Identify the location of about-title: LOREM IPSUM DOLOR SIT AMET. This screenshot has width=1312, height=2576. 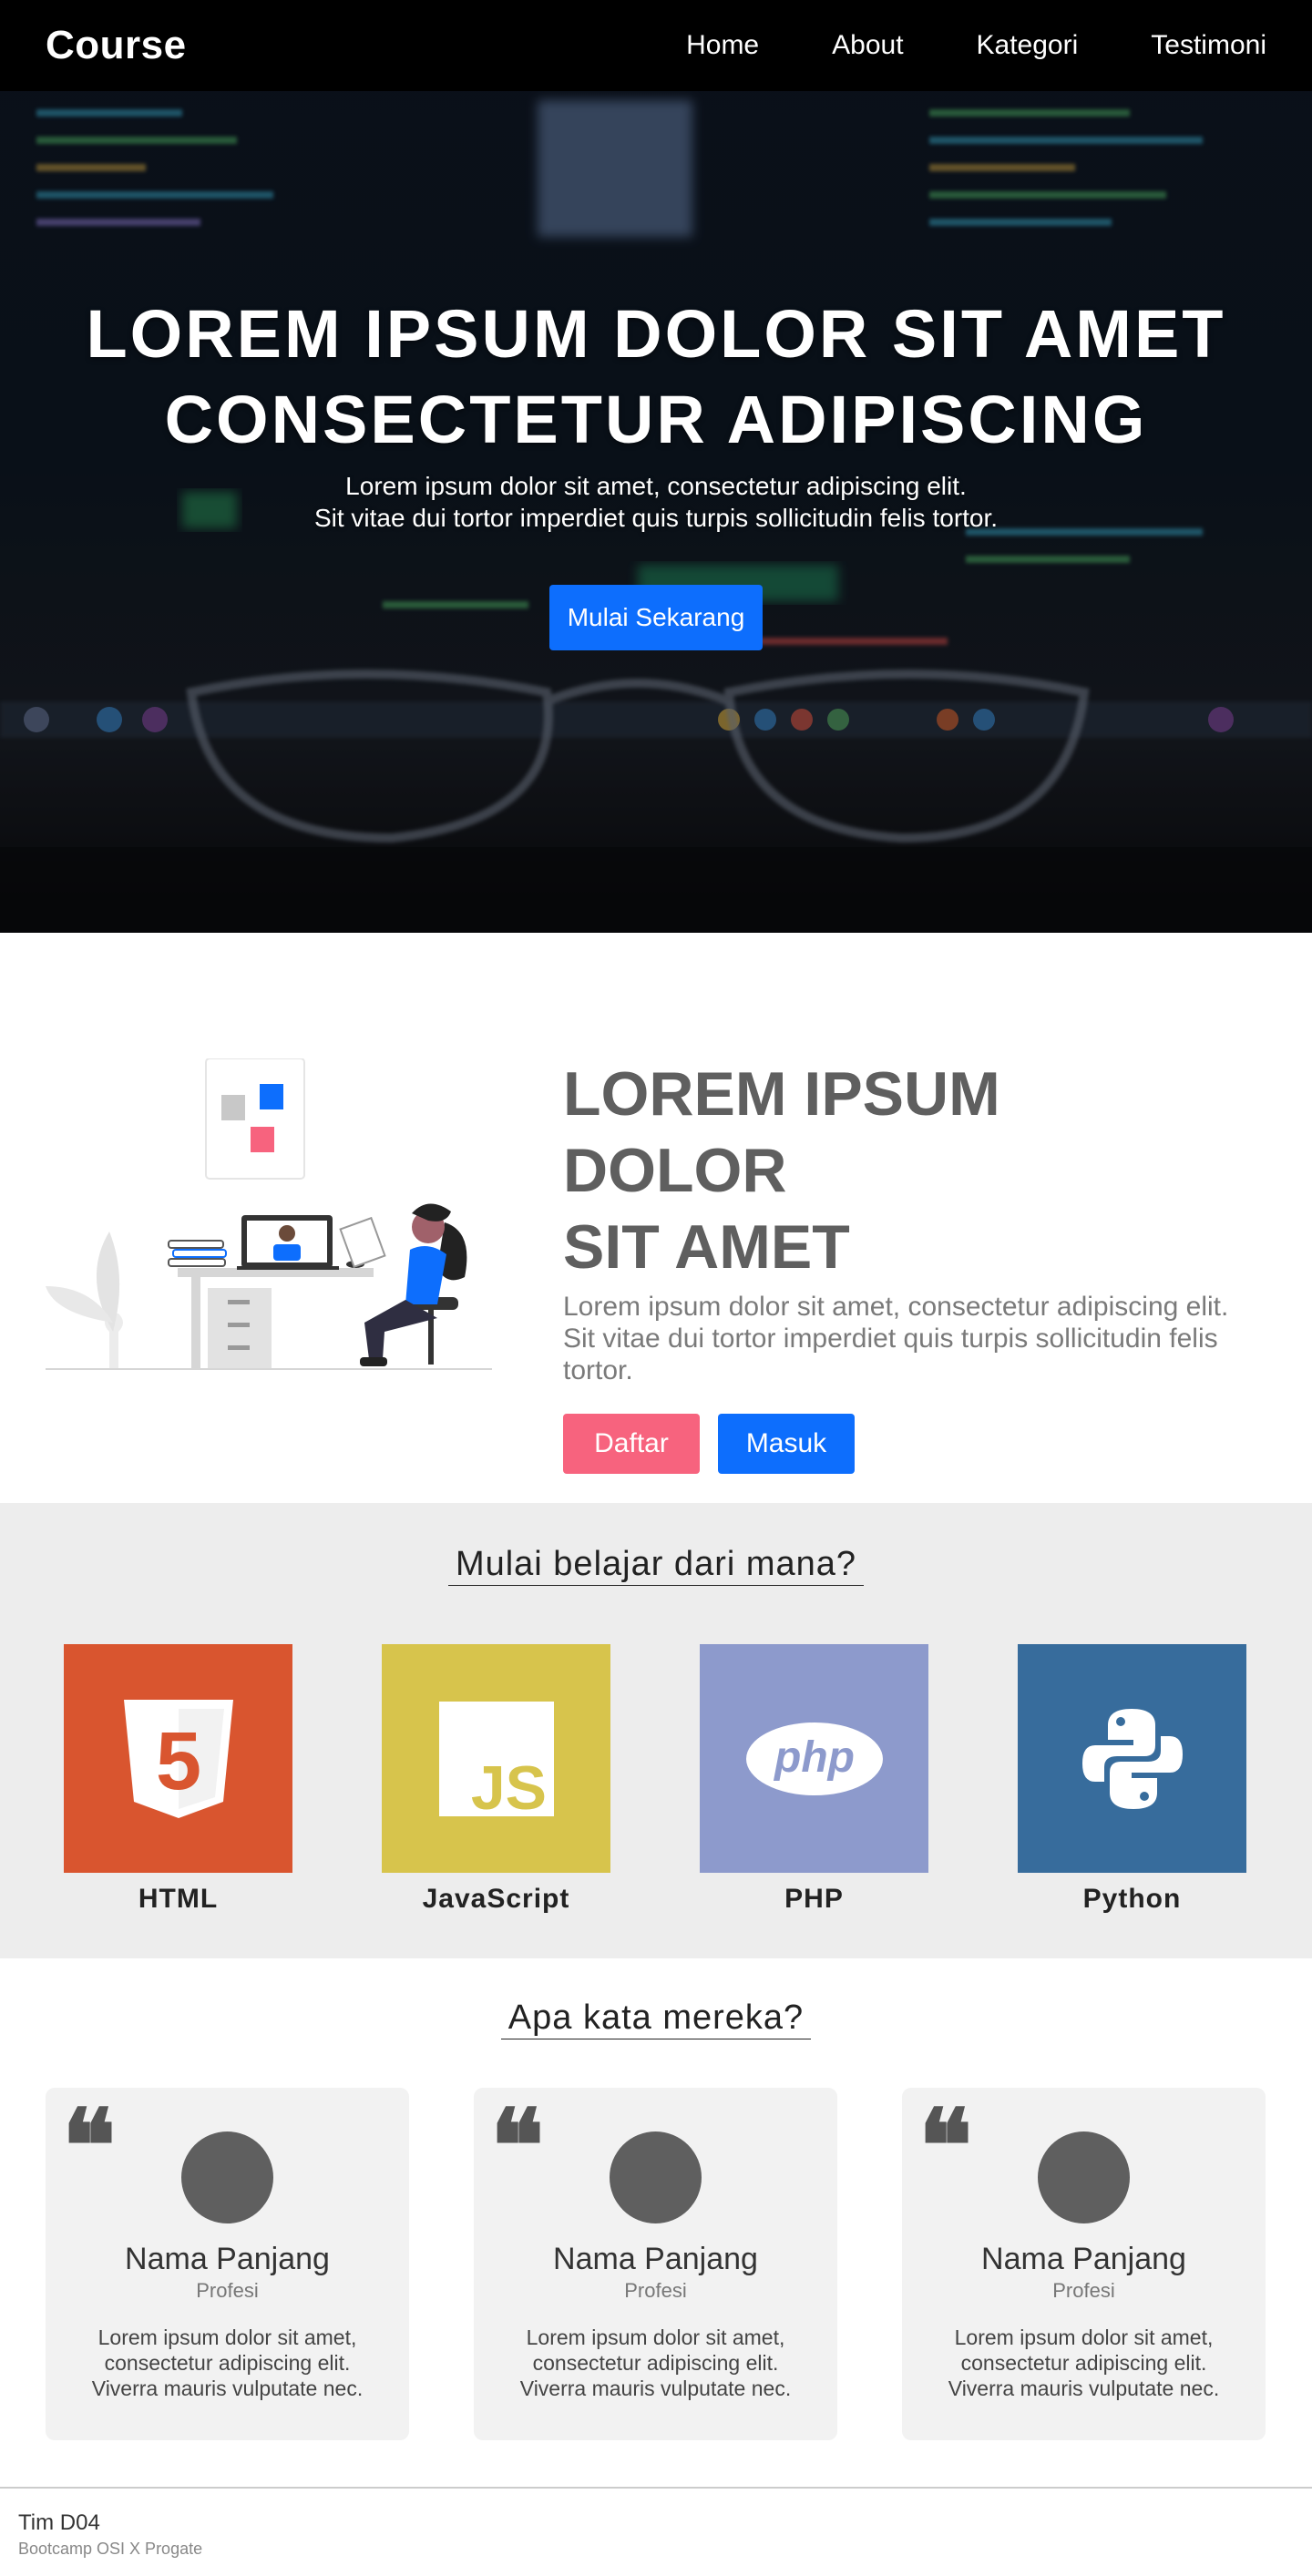
(900, 1170).